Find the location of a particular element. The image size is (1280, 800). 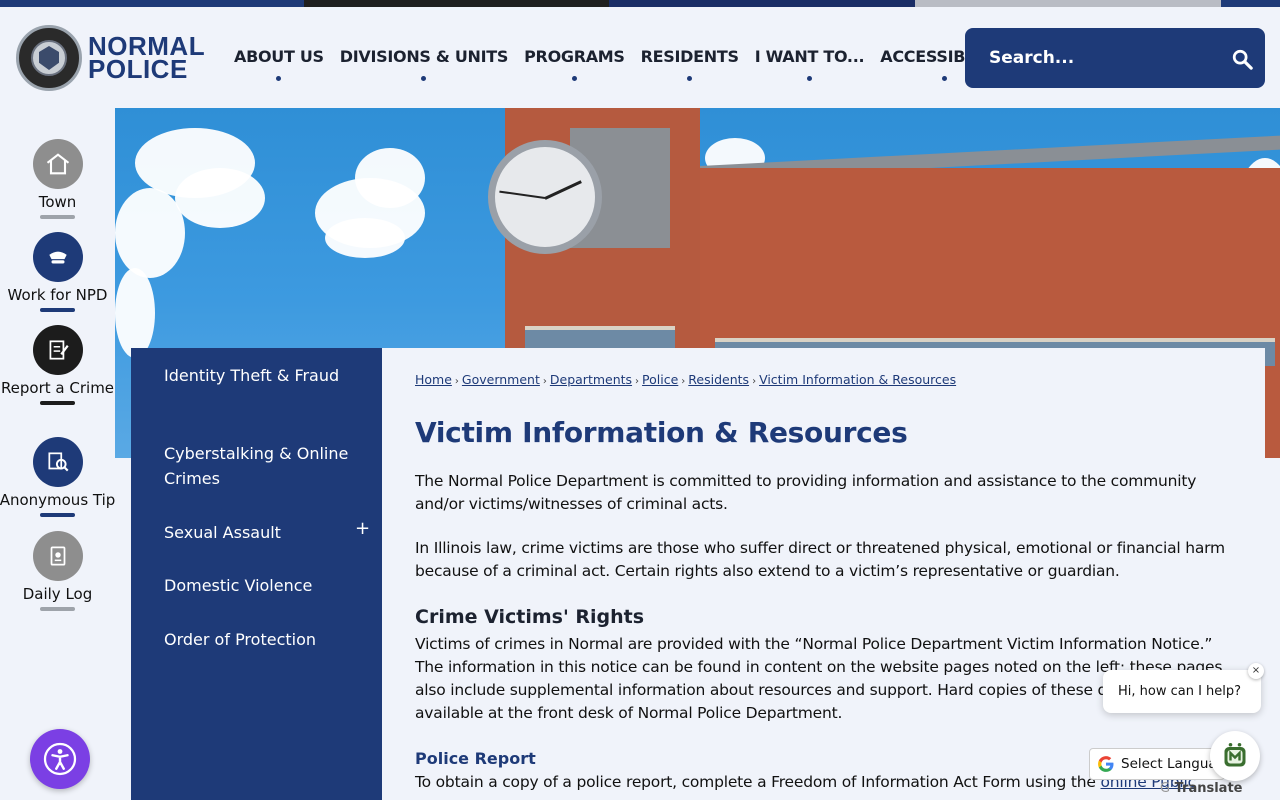

search-icon is located at coordinates (1242, 59).